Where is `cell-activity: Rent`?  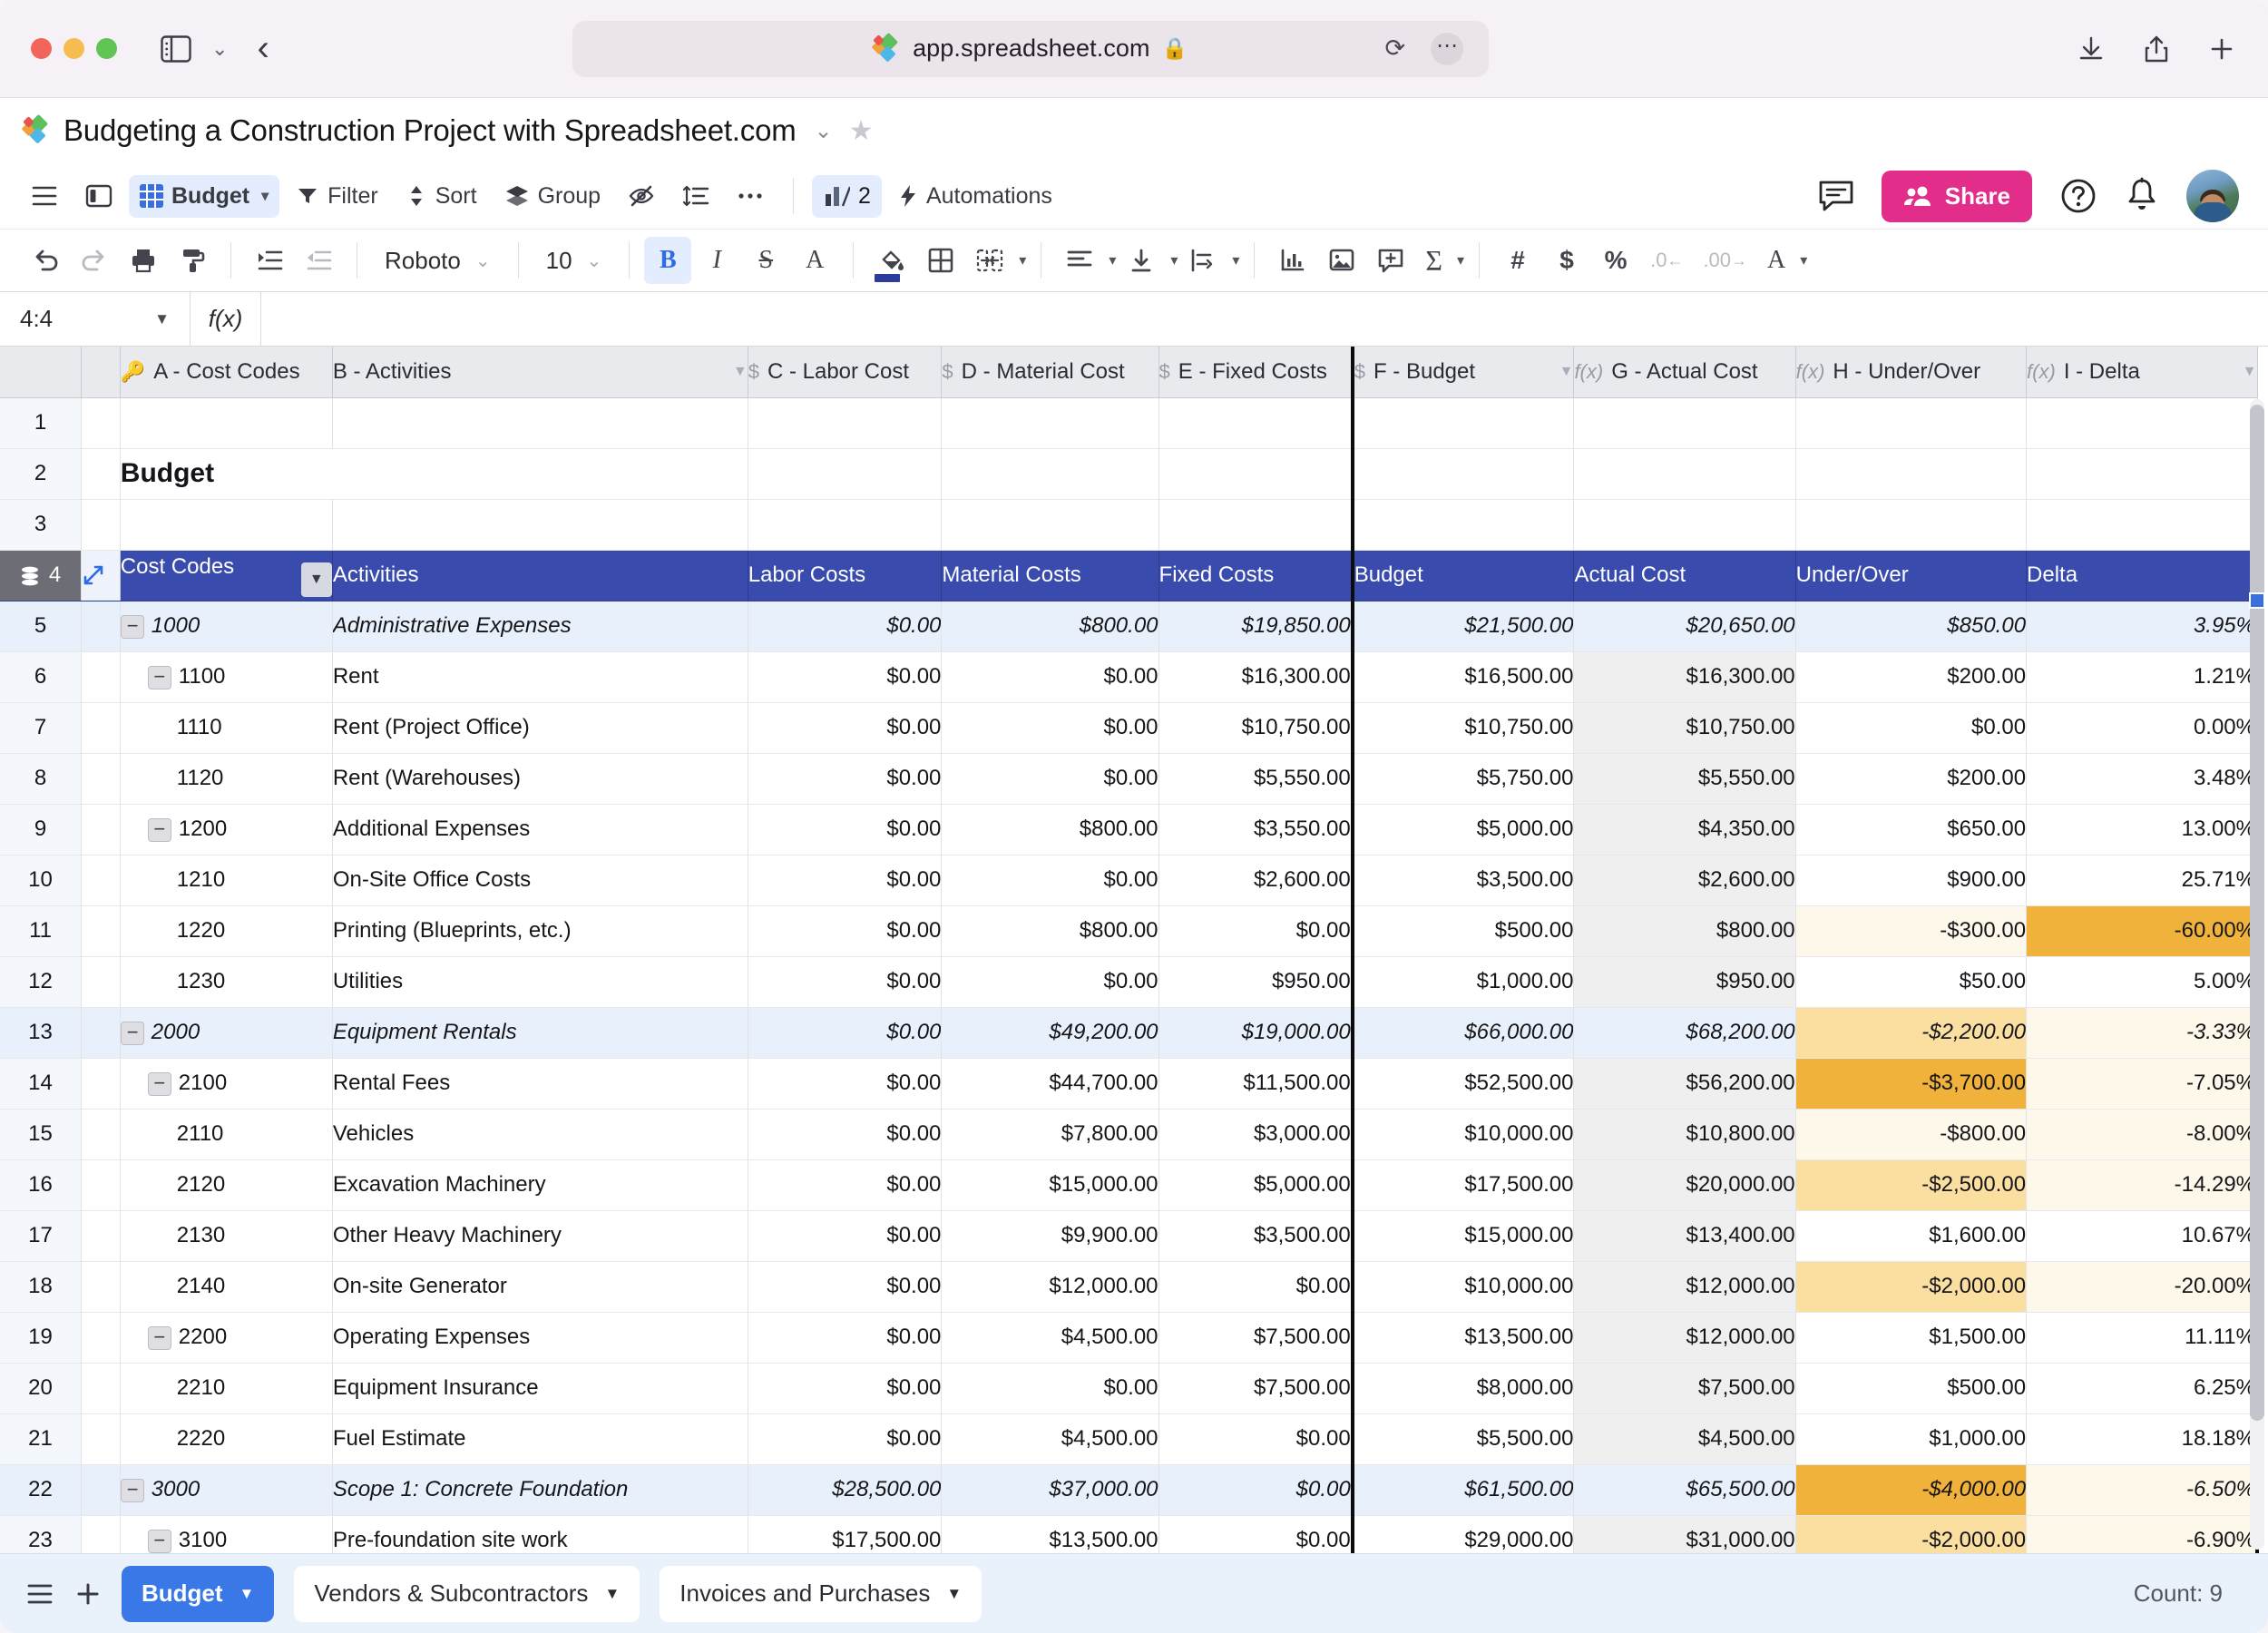
cell-activity: Rent is located at coordinates (540, 677).